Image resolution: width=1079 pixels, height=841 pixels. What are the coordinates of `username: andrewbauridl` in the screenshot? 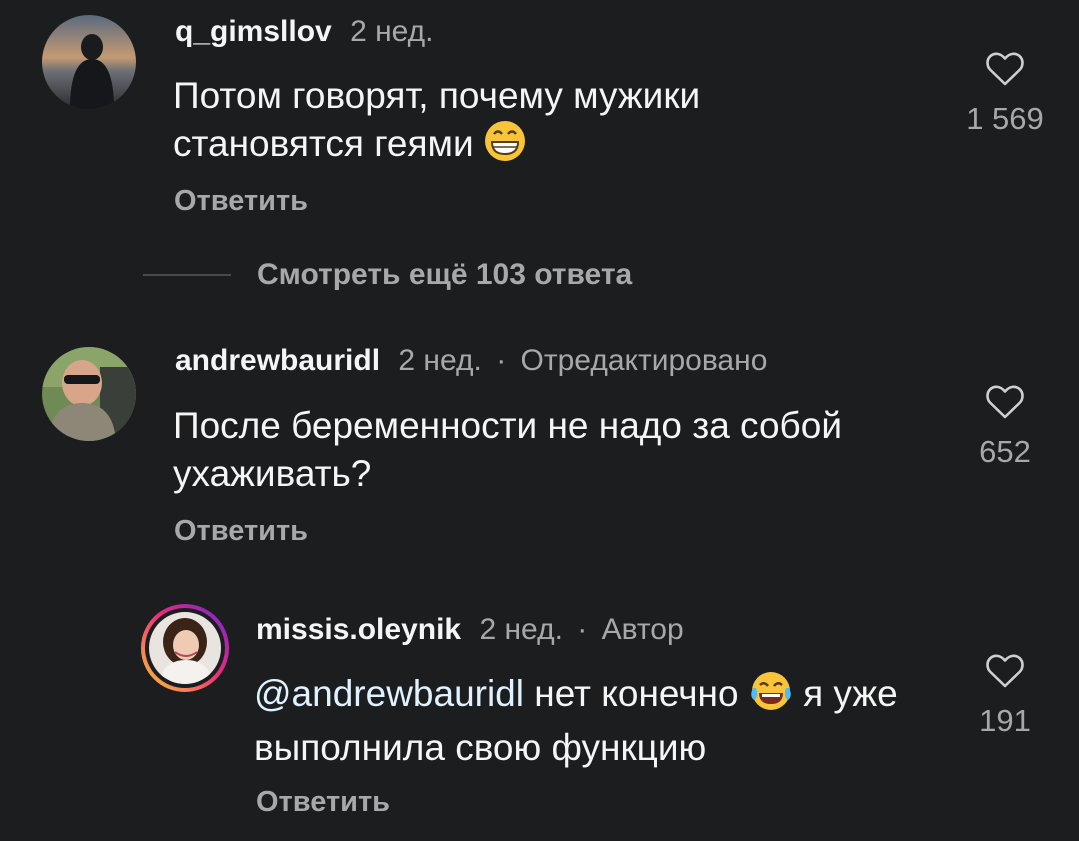 It's located at (277, 360).